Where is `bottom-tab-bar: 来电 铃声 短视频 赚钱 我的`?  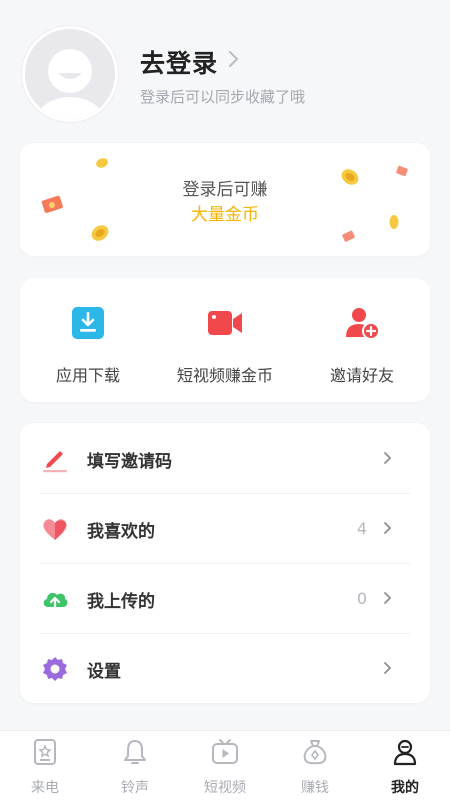
bottom-tab-bar: 来电 铃声 短视频 赚钱 我的 is located at coordinates (225, 765).